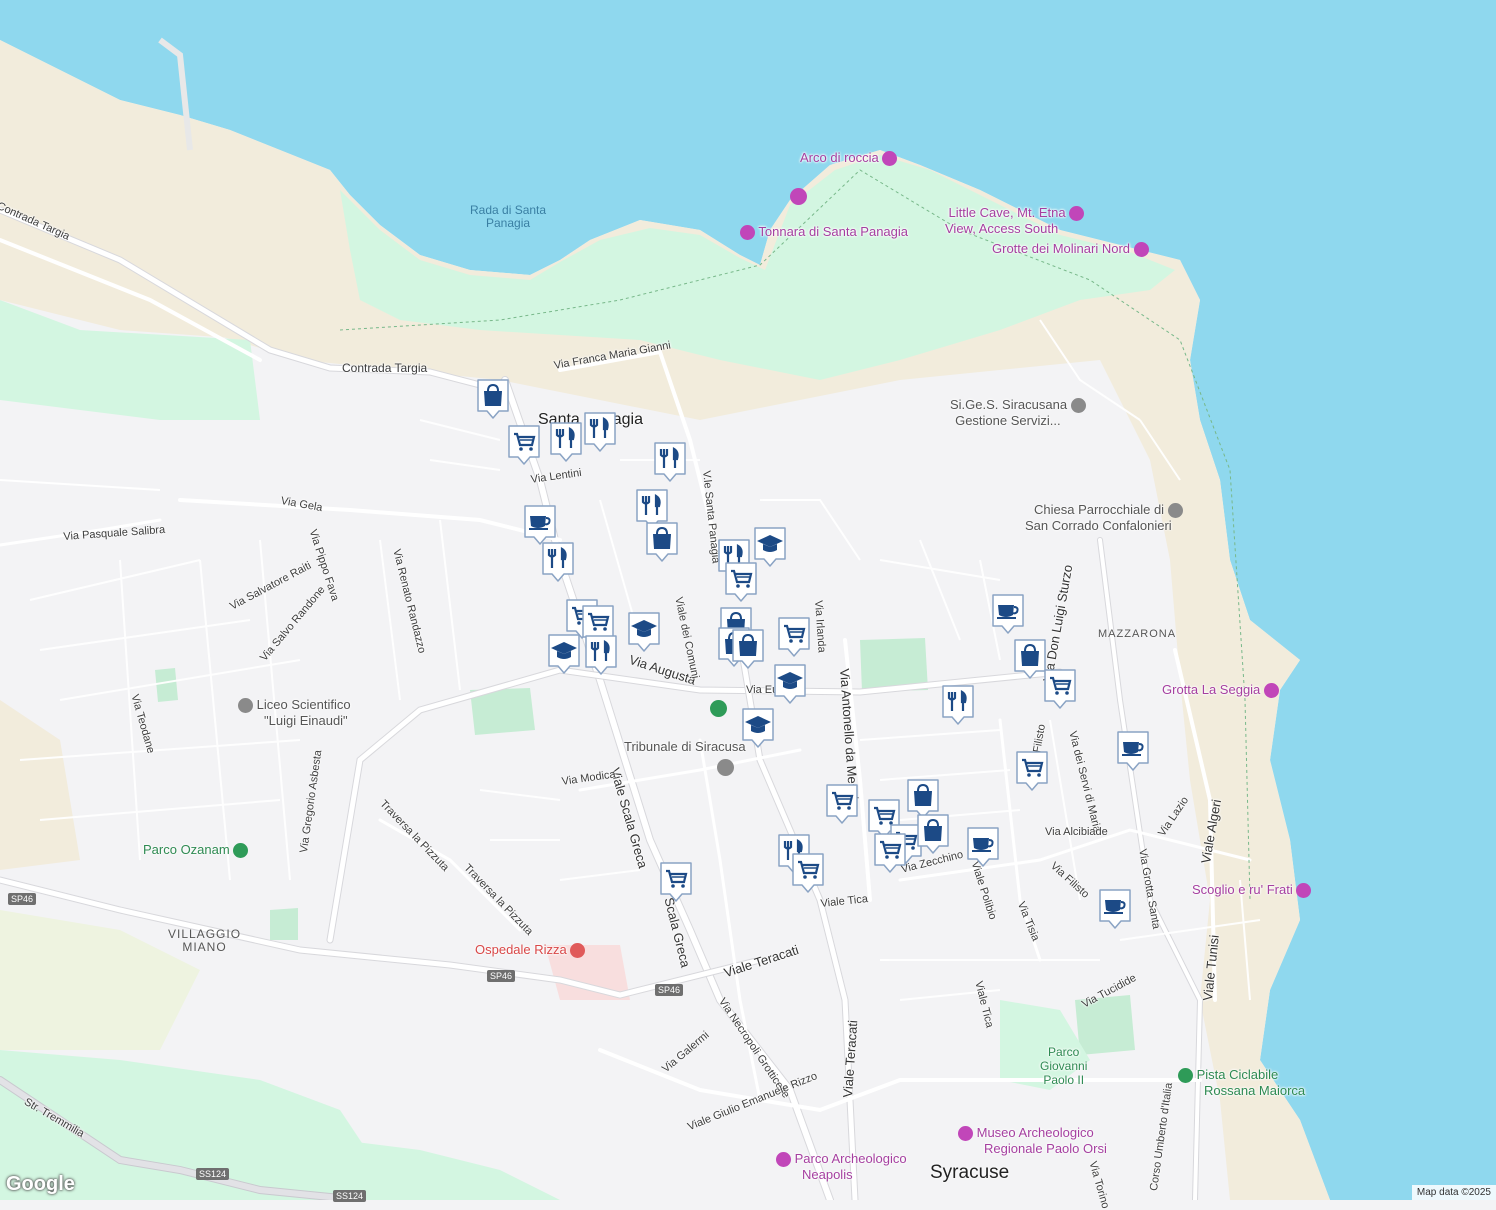 This screenshot has height=1210, width=1496. I want to click on school-icon, so click(245, 706).